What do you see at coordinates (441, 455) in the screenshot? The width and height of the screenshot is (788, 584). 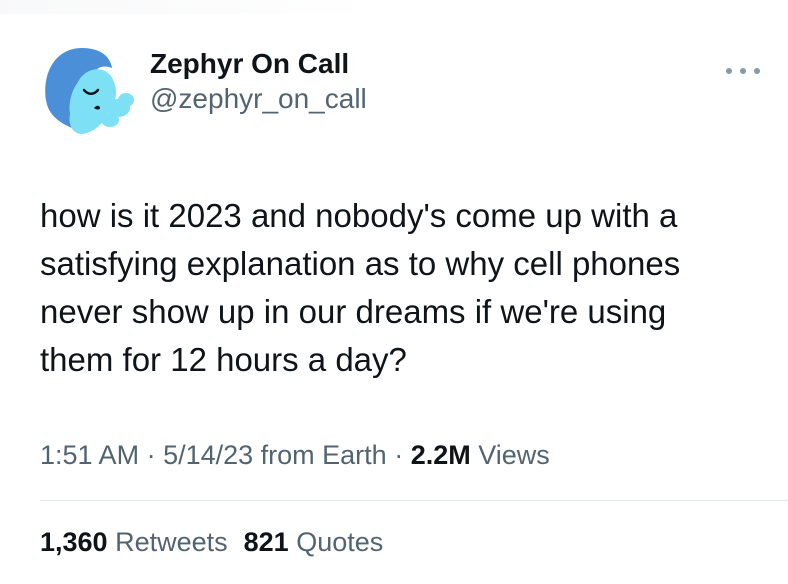 I see `views-count: 2.2M` at bounding box center [441, 455].